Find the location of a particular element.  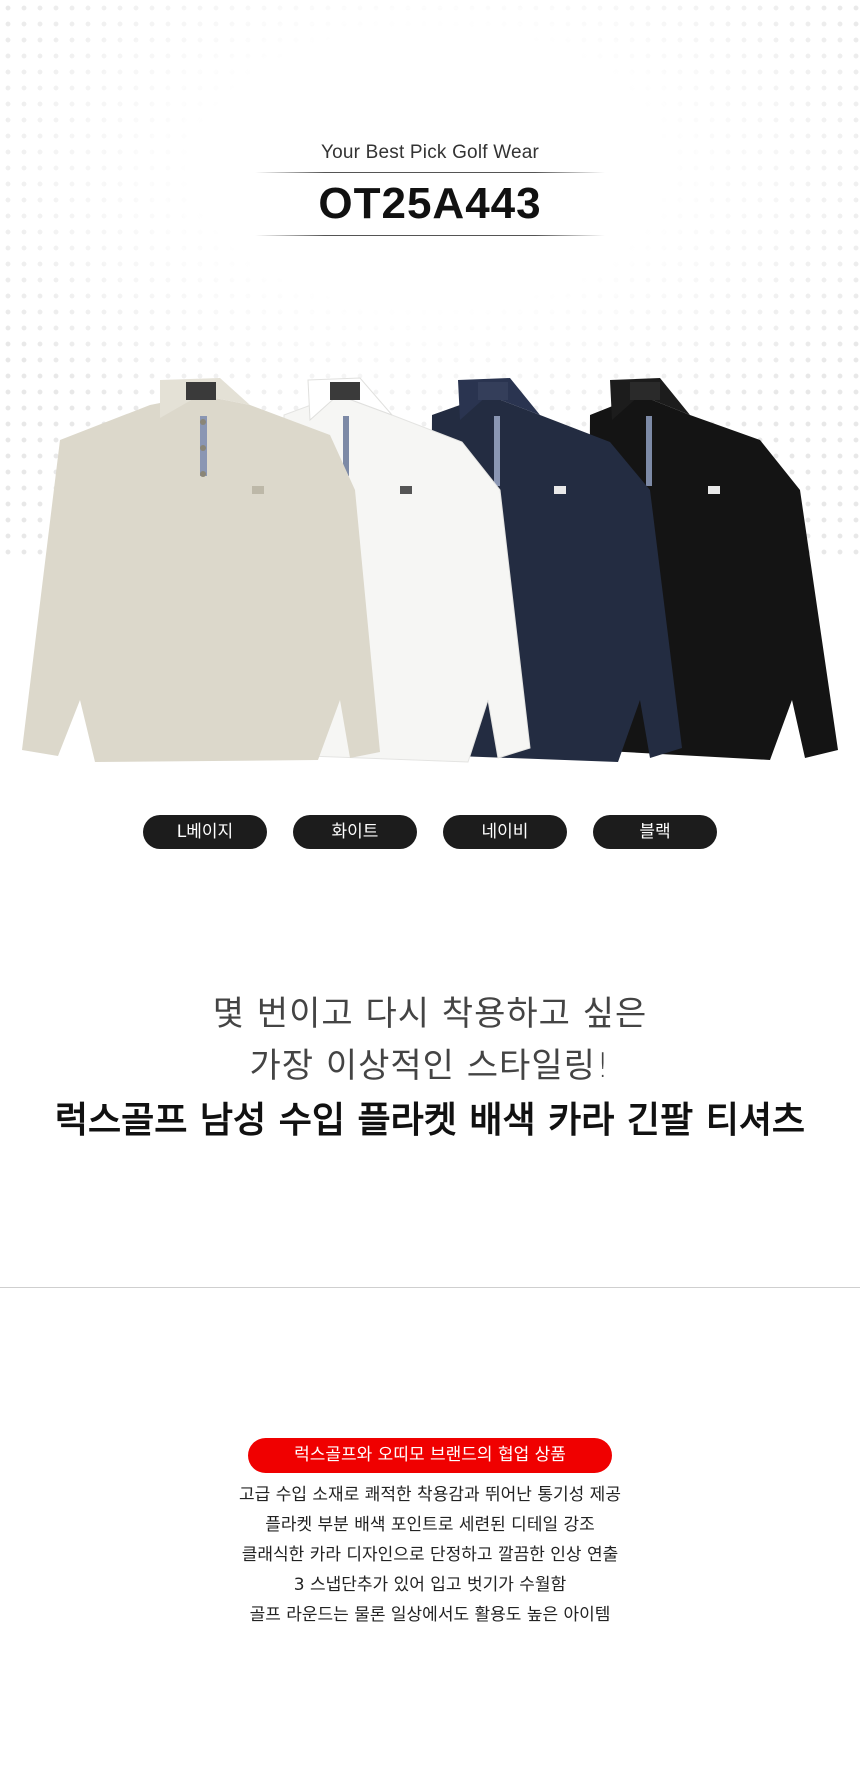

shirt-beige is located at coordinates (201, 570).